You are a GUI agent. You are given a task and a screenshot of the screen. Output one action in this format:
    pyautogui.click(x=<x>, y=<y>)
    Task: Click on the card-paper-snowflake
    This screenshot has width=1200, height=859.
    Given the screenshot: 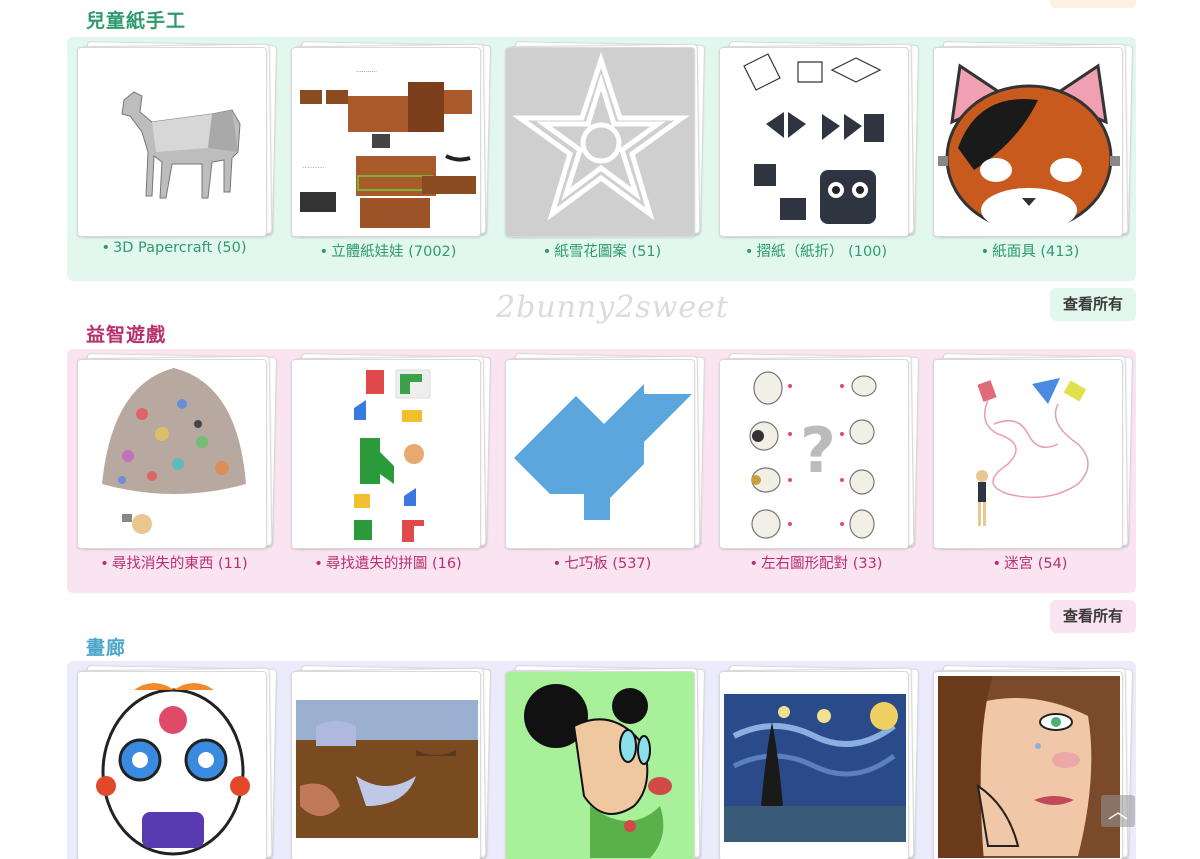 What is the action you would take?
    pyautogui.click(x=605, y=141)
    